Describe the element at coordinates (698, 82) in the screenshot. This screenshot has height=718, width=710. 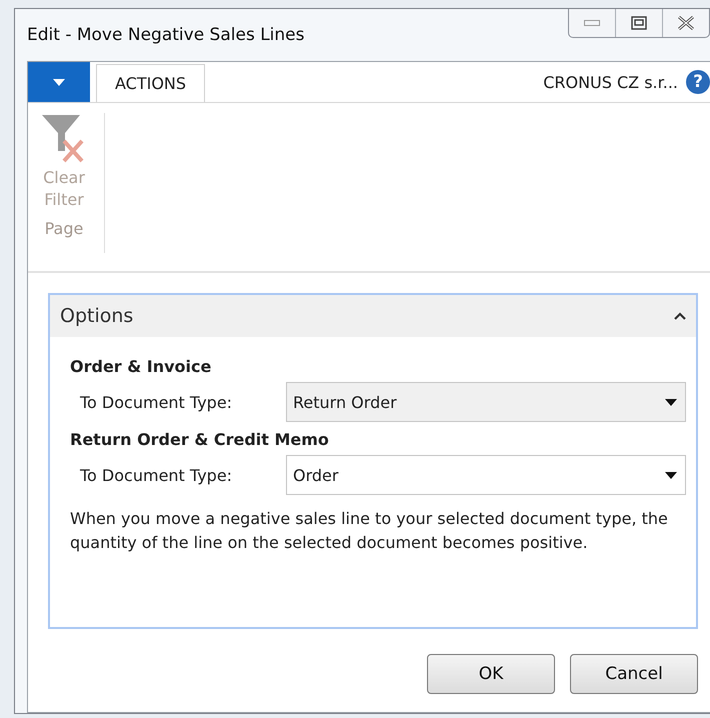
I see `help-button: ?` at that location.